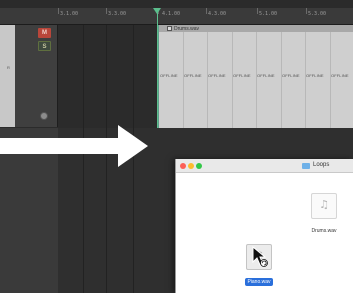 This screenshot has height=293, width=353. Describe the element at coordinates (7, 76) in the screenshot. I see `track-header-panel: R` at that location.